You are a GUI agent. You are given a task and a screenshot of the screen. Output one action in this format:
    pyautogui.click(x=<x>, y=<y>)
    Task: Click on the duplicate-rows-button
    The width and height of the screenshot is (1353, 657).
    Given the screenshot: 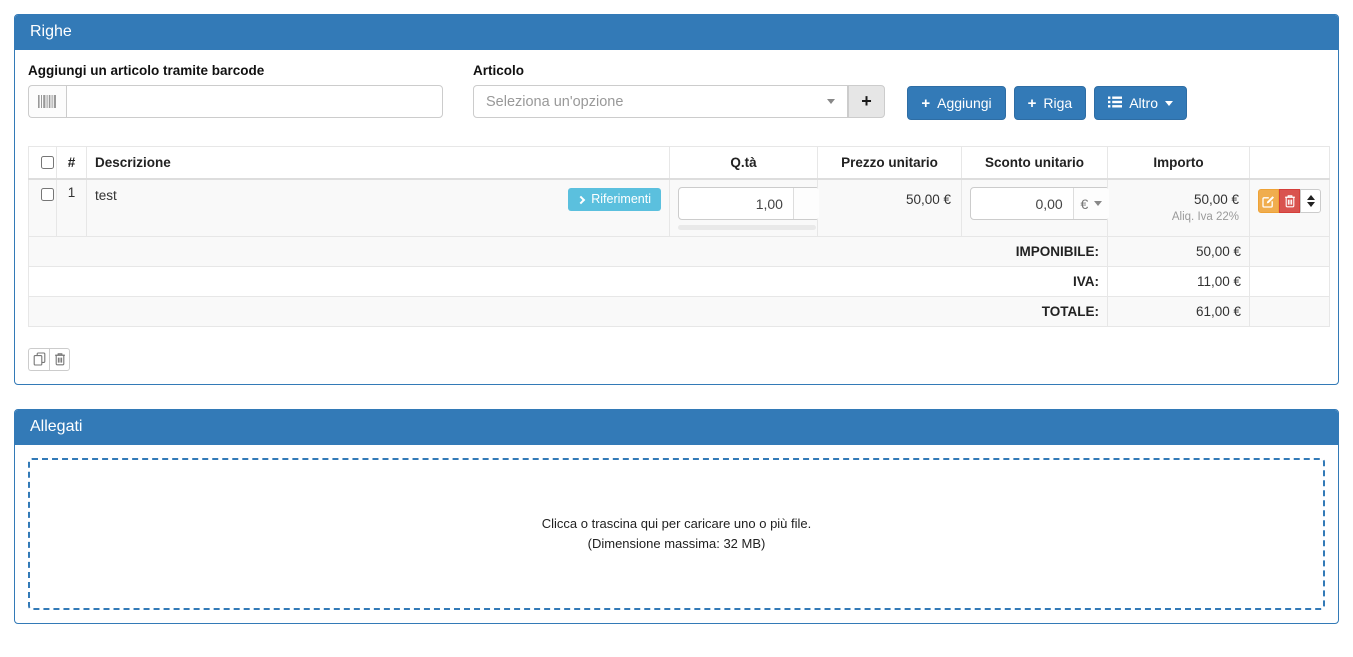 What is the action you would take?
    pyautogui.click(x=38, y=359)
    